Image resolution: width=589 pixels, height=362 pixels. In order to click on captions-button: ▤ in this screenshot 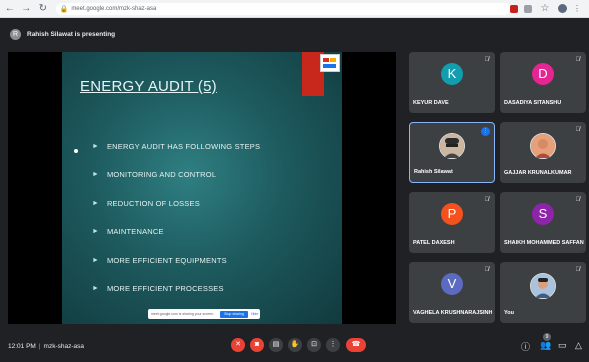, I will do `click(276, 345)`.